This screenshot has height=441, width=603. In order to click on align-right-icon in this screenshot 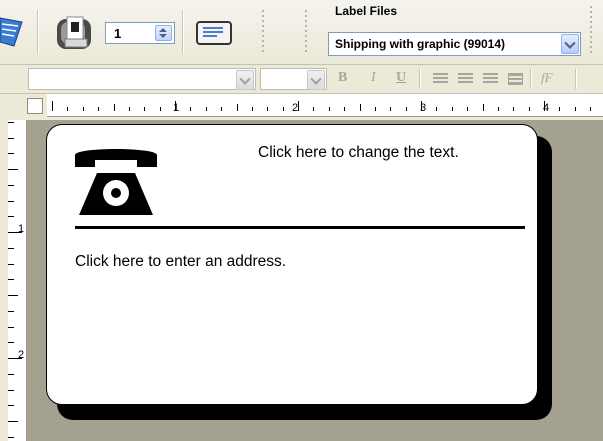, I will do `click(490, 79)`.